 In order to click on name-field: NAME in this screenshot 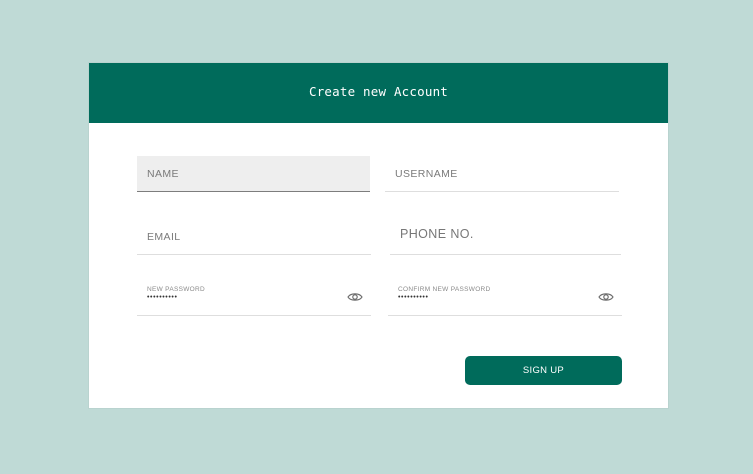, I will do `click(253, 174)`.